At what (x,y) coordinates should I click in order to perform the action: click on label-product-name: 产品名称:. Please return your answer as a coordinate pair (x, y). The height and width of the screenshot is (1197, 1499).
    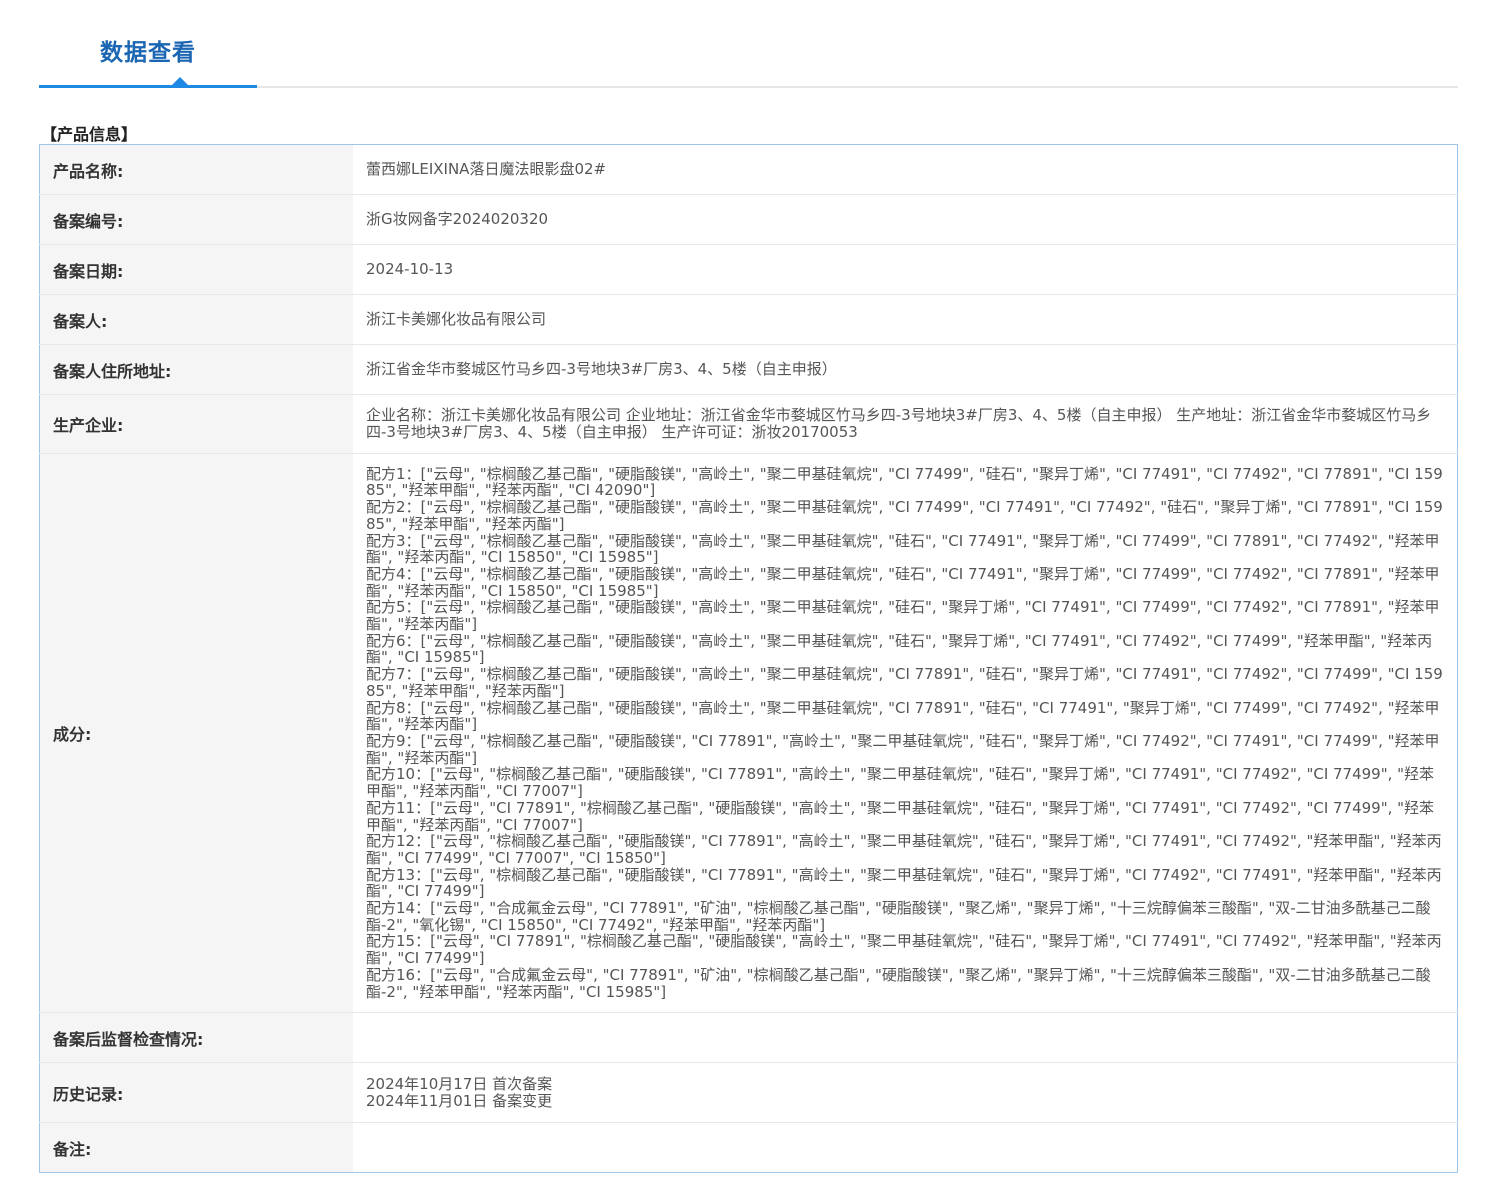
    Looking at the image, I should click on (196, 169).